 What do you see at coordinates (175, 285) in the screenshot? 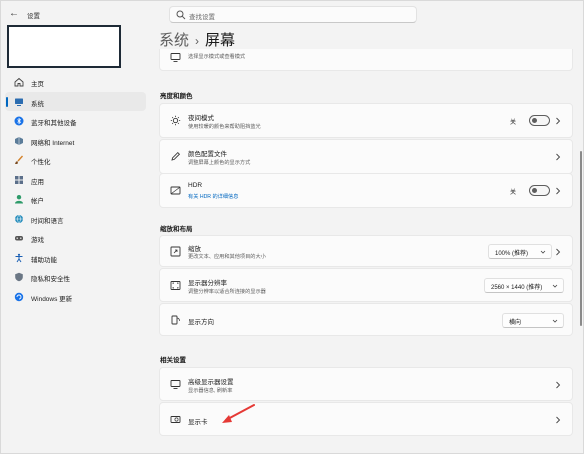
I see `resolution-icon` at bounding box center [175, 285].